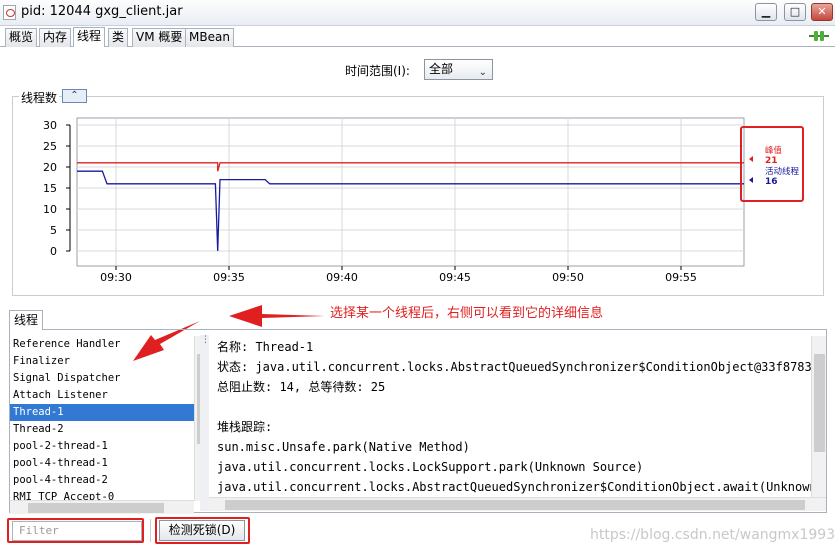 The width and height of the screenshot is (835, 554). I want to click on split-pane-divider, so click(205, 423).